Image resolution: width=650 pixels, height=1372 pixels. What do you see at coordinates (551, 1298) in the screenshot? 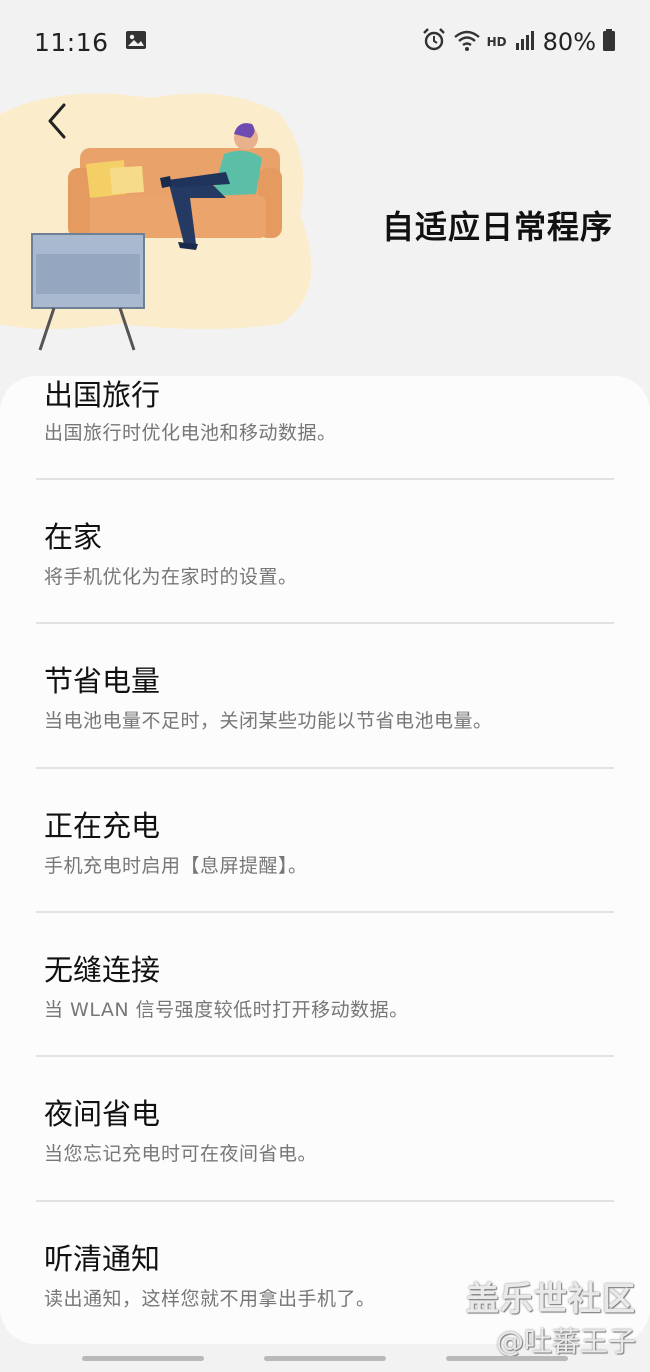
I see `watermark-community: 盖乐世社区` at bounding box center [551, 1298].